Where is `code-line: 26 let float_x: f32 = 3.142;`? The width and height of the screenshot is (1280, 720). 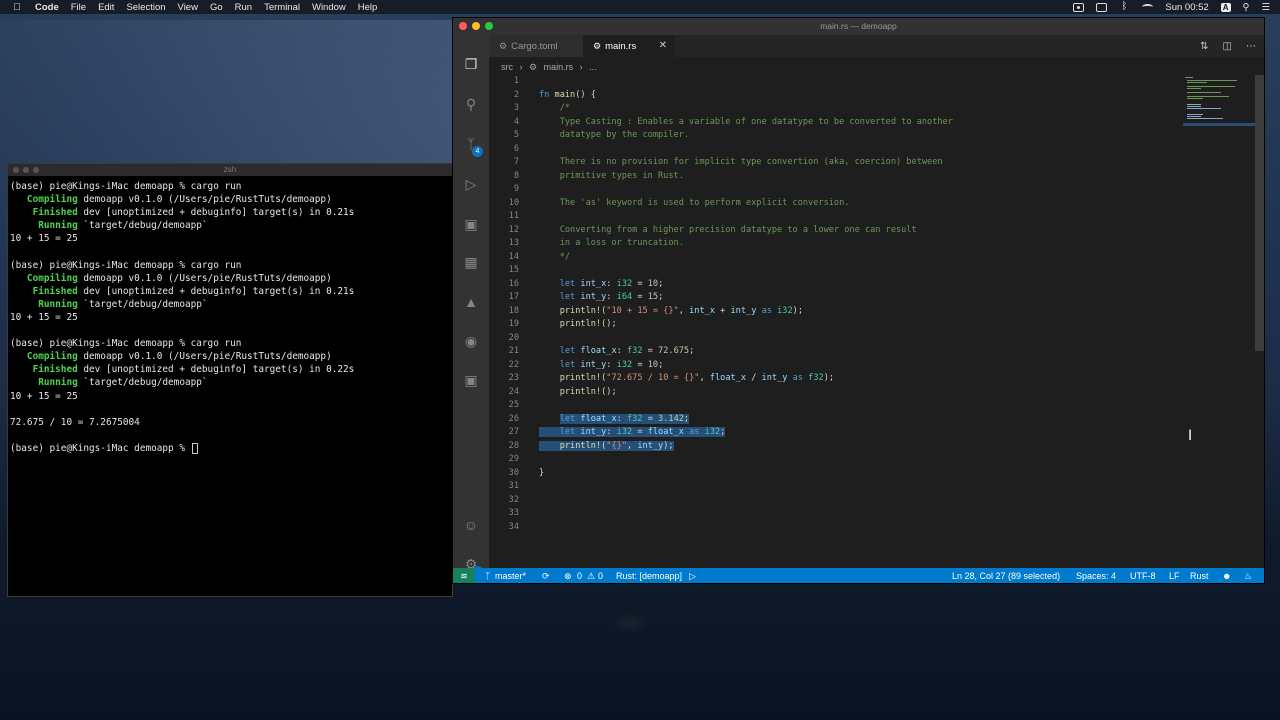 code-line: 26 let float_x: f32 = 3.142; is located at coordinates (849, 420).